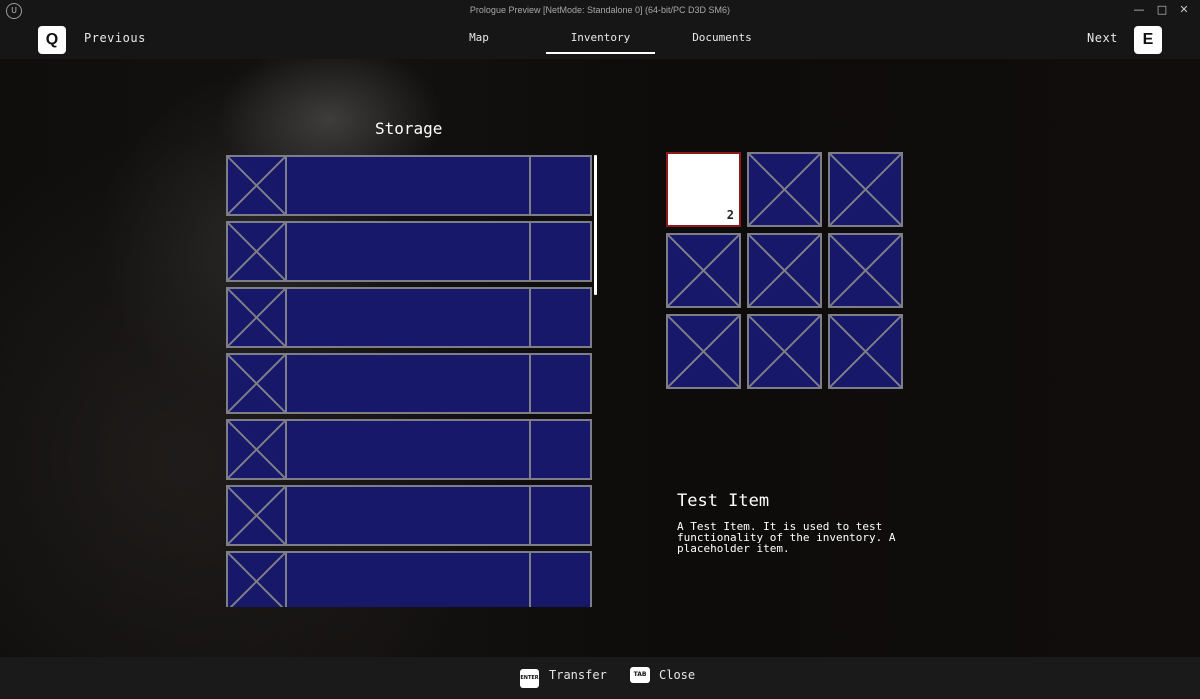 The width and height of the screenshot is (1200, 699). Describe the element at coordinates (703, 189) in the screenshot. I see `inventory-slot-selected: 2` at that location.